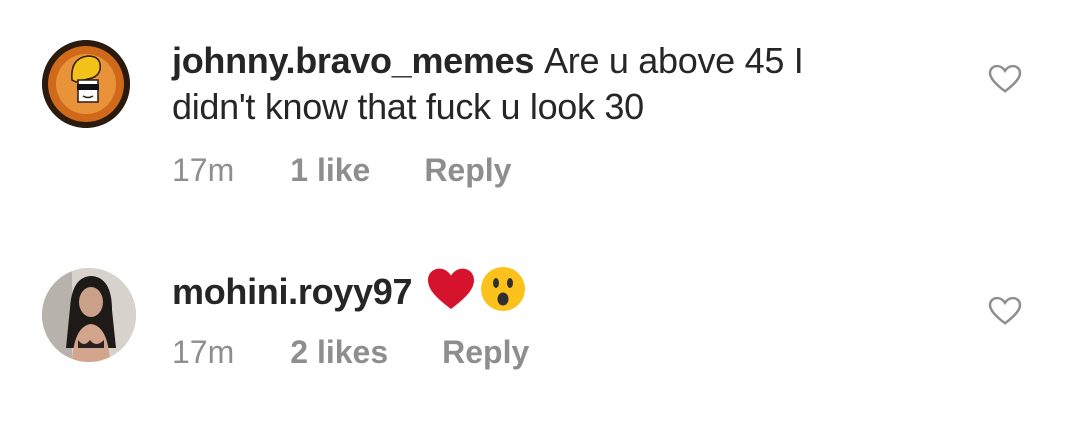 The width and height of the screenshot is (1080, 423). I want to click on comment-meta: 17m 2 likes Reply, so click(350, 352).